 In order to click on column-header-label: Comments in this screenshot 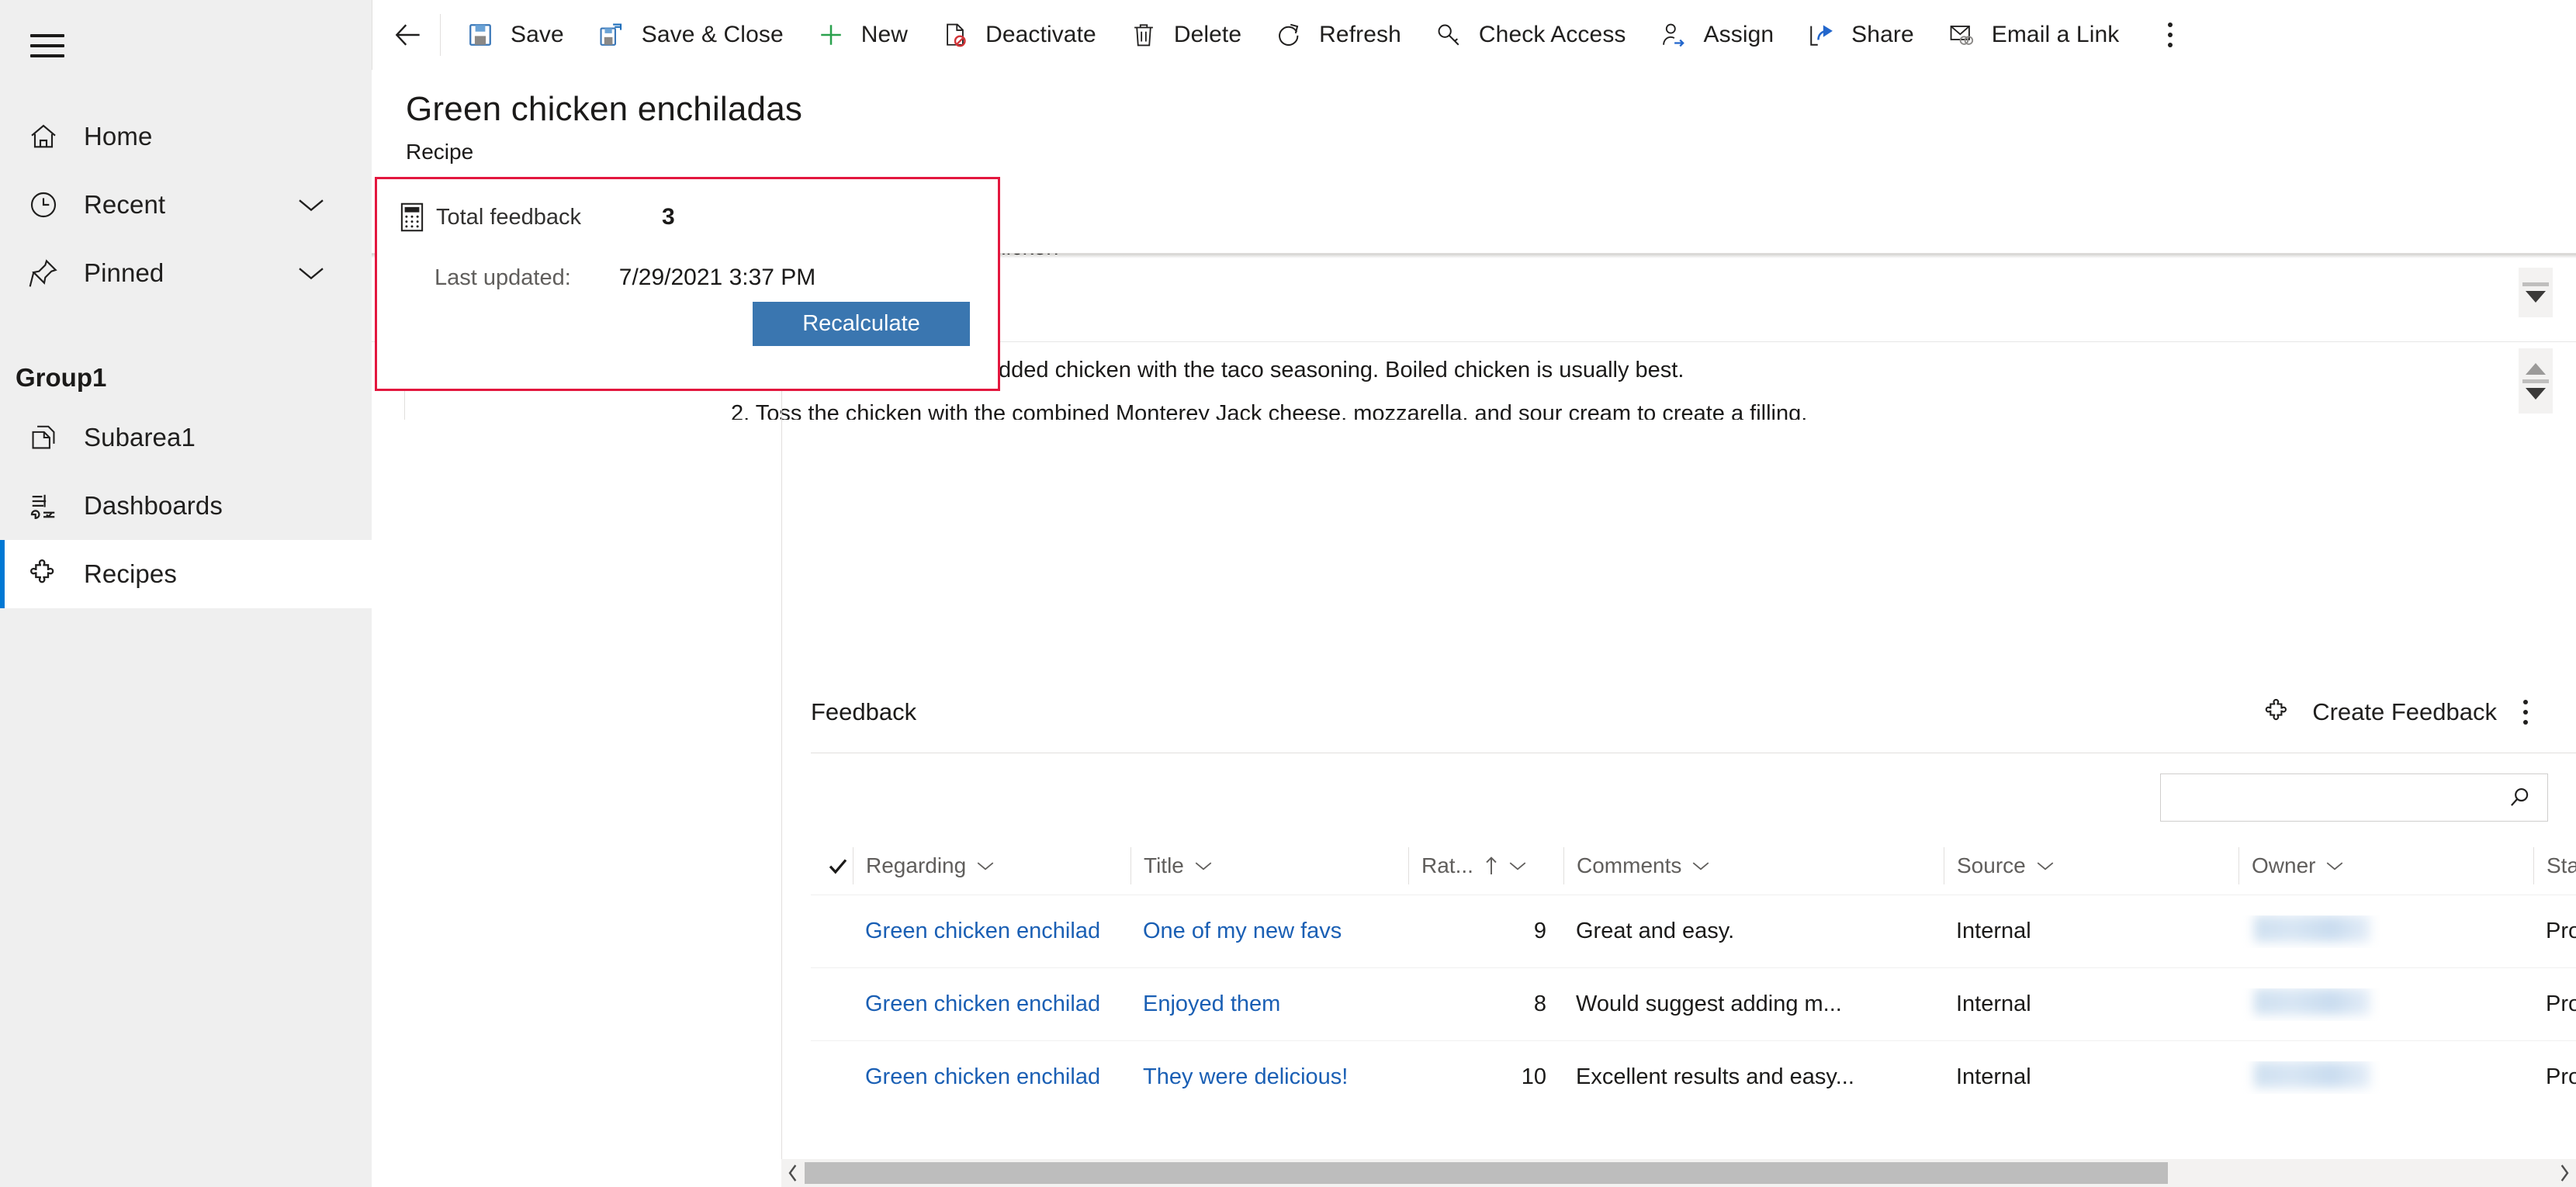, I will do `click(1629, 865)`.